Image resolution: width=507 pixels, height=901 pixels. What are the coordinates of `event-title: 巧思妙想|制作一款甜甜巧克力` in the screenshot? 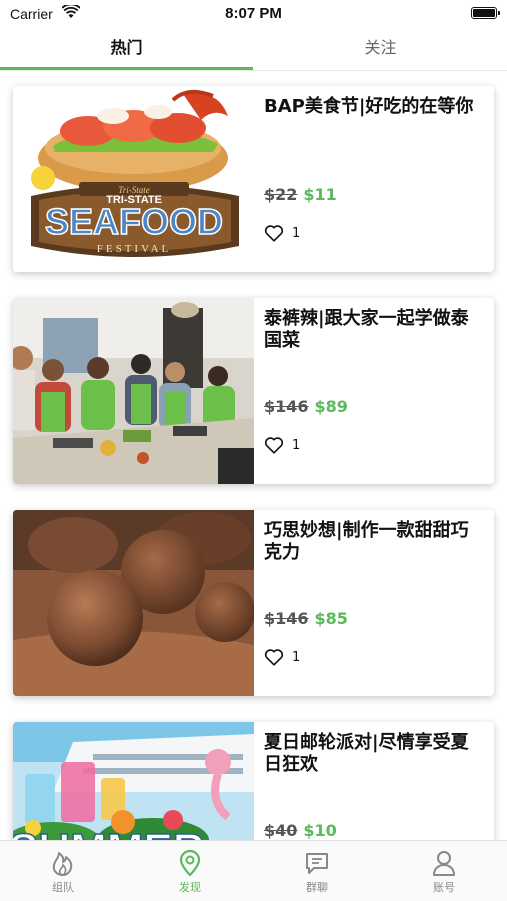 It's located at (366, 541).